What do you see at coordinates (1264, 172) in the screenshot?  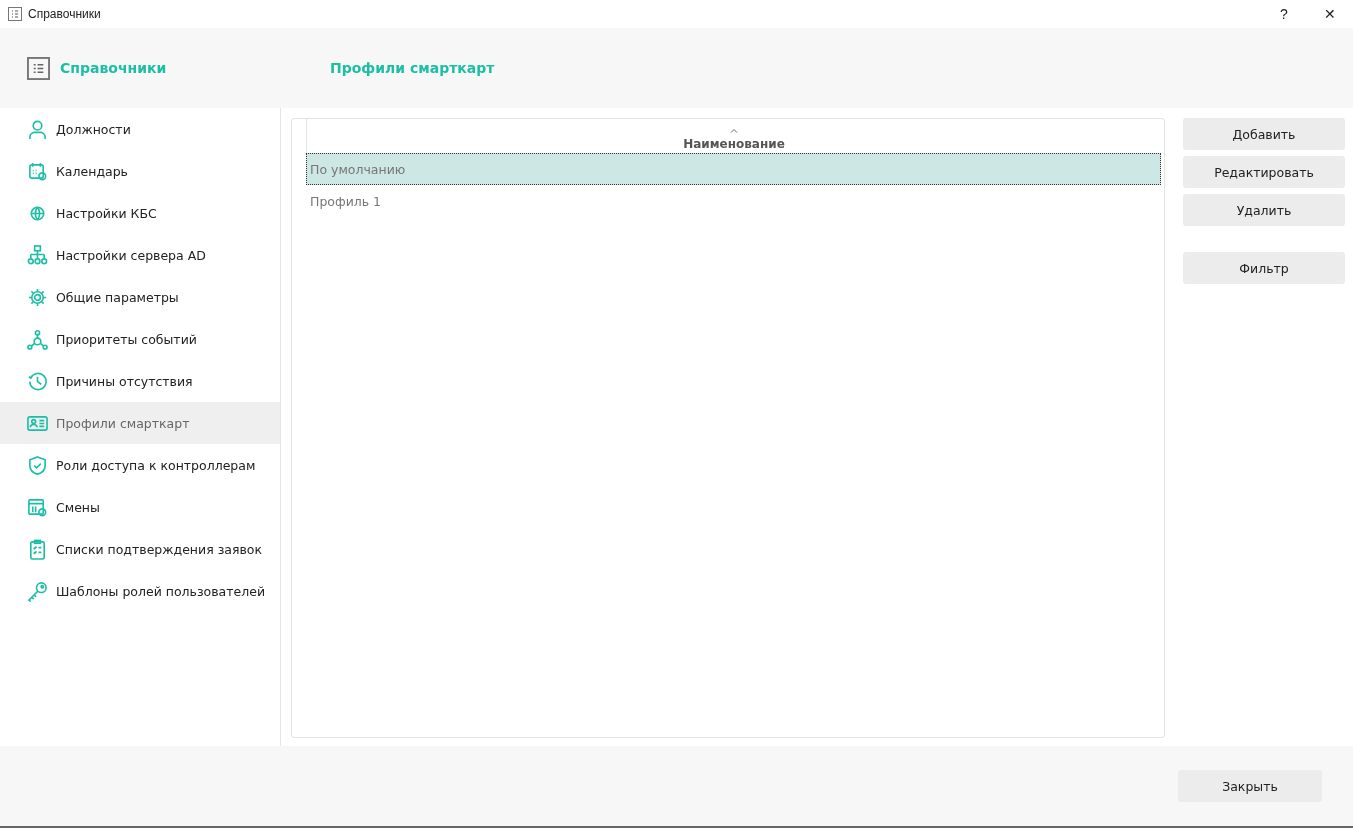 I see `action-button: Редактировать` at bounding box center [1264, 172].